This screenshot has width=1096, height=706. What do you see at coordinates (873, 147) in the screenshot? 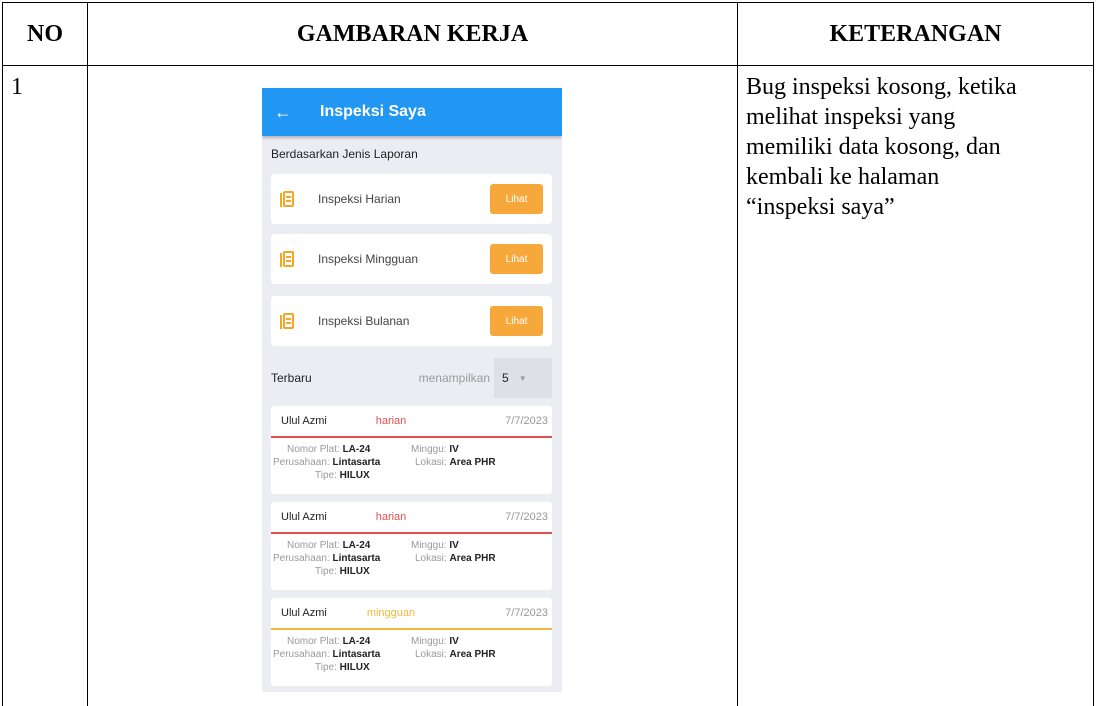
I see `keterangan-line: memiliki data kosong, dan` at bounding box center [873, 147].